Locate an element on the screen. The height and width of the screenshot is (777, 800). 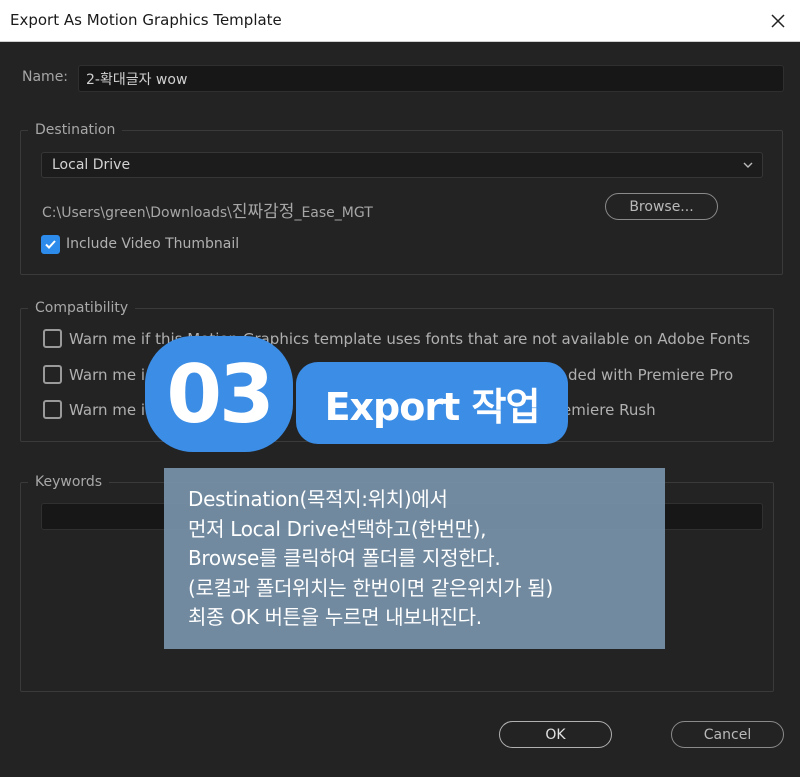
cancel-button: Cancel is located at coordinates (727, 734).